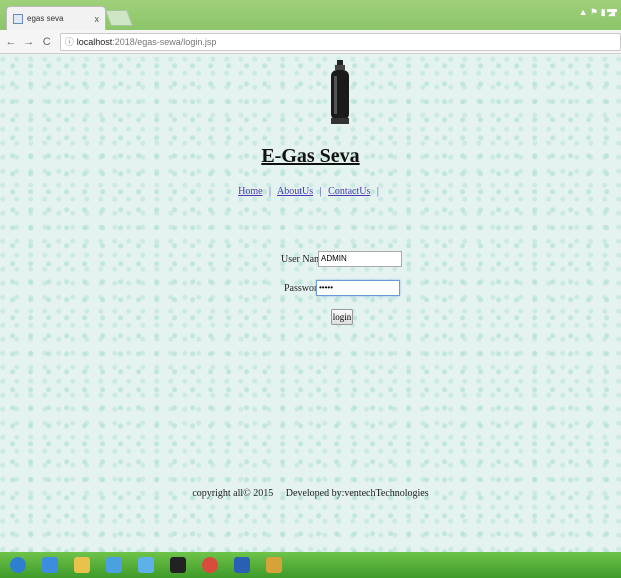 This screenshot has width=621, height=578. Describe the element at coordinates (29, 42) in the screenshot. I see `forward-arrow-icon: →` at that location.